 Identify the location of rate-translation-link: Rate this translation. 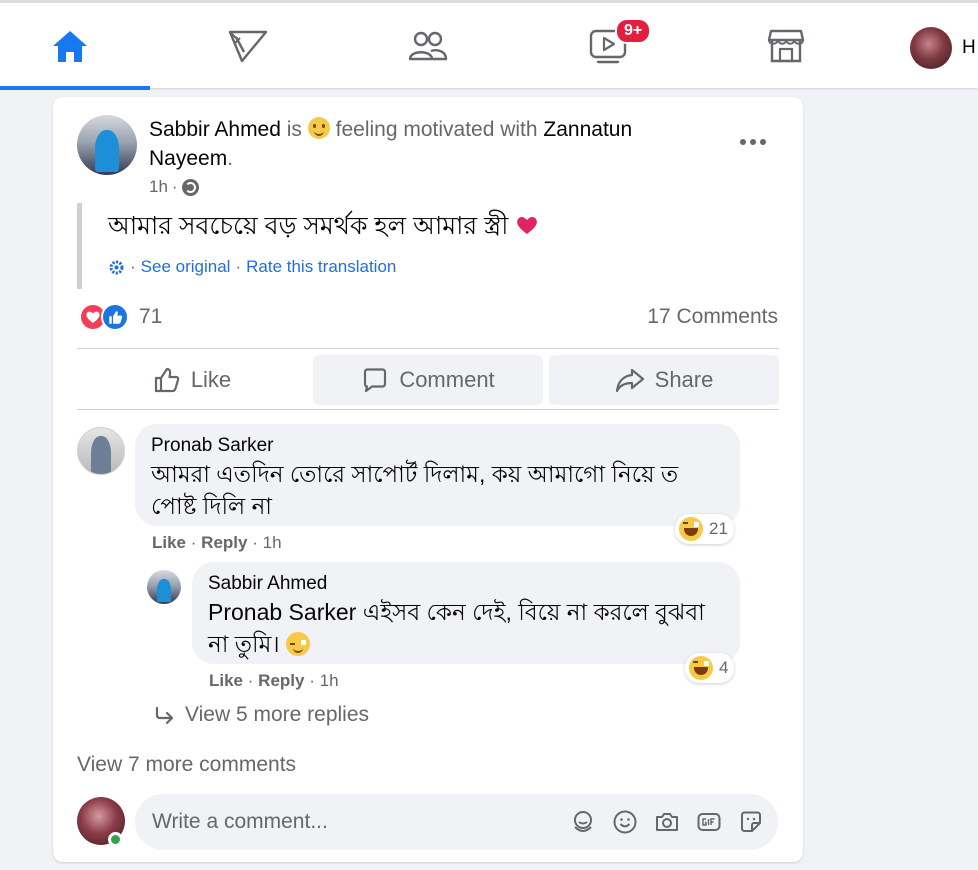
(321, 267).